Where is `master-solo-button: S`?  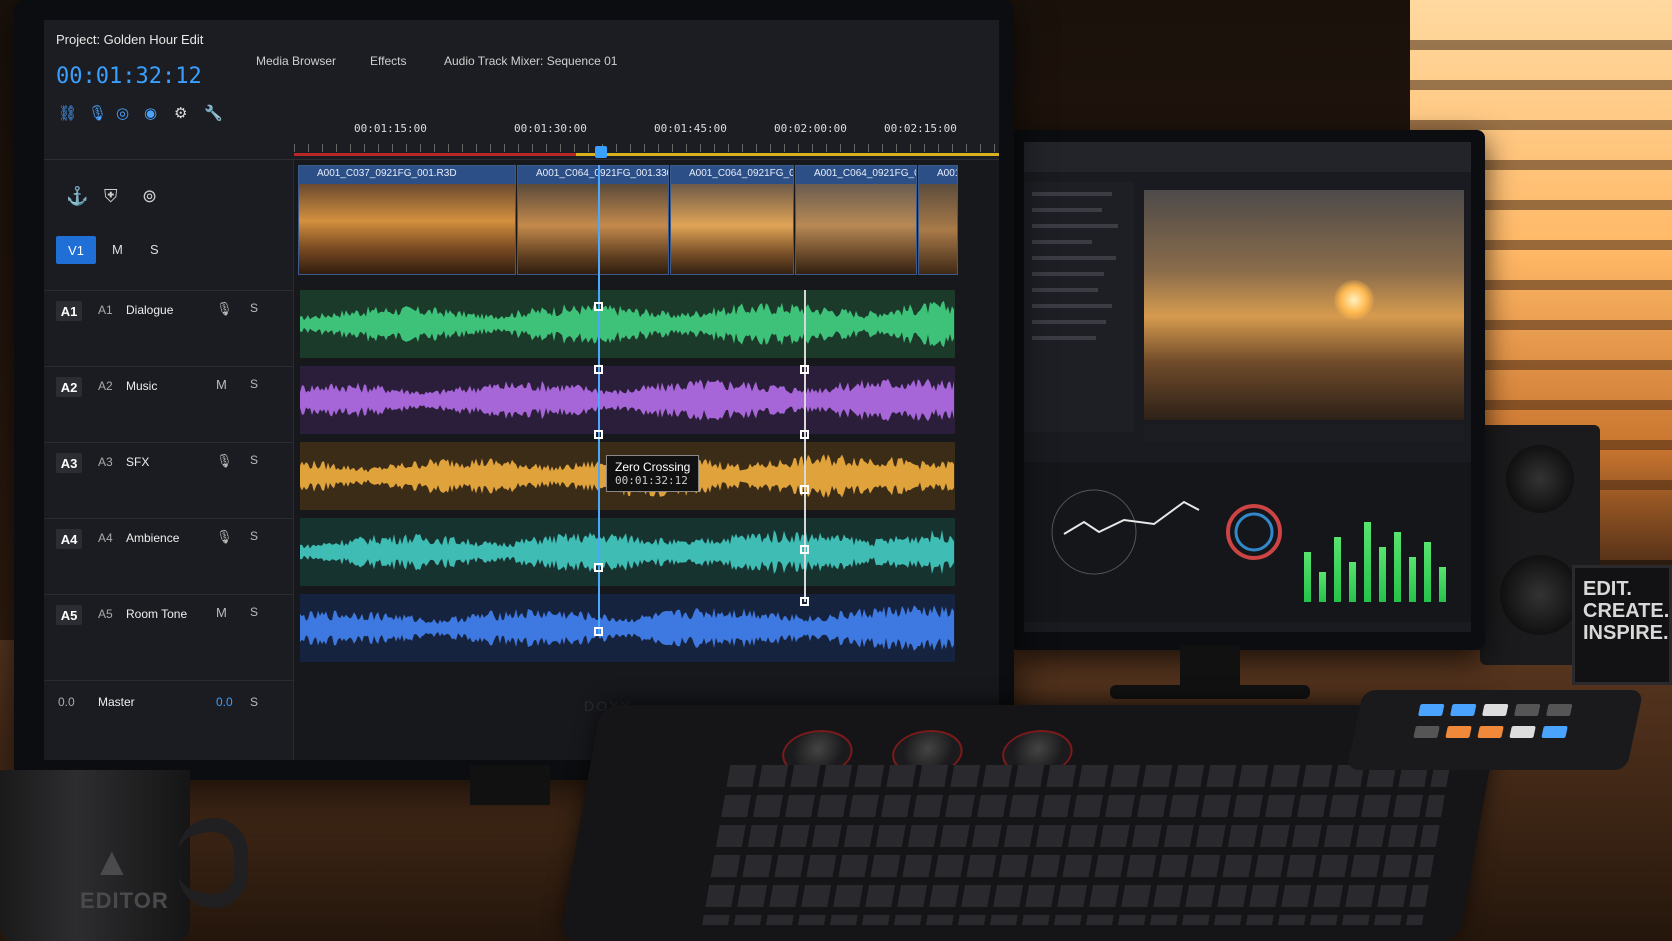
master-solo-button: S is located at coordinates (254, 702).